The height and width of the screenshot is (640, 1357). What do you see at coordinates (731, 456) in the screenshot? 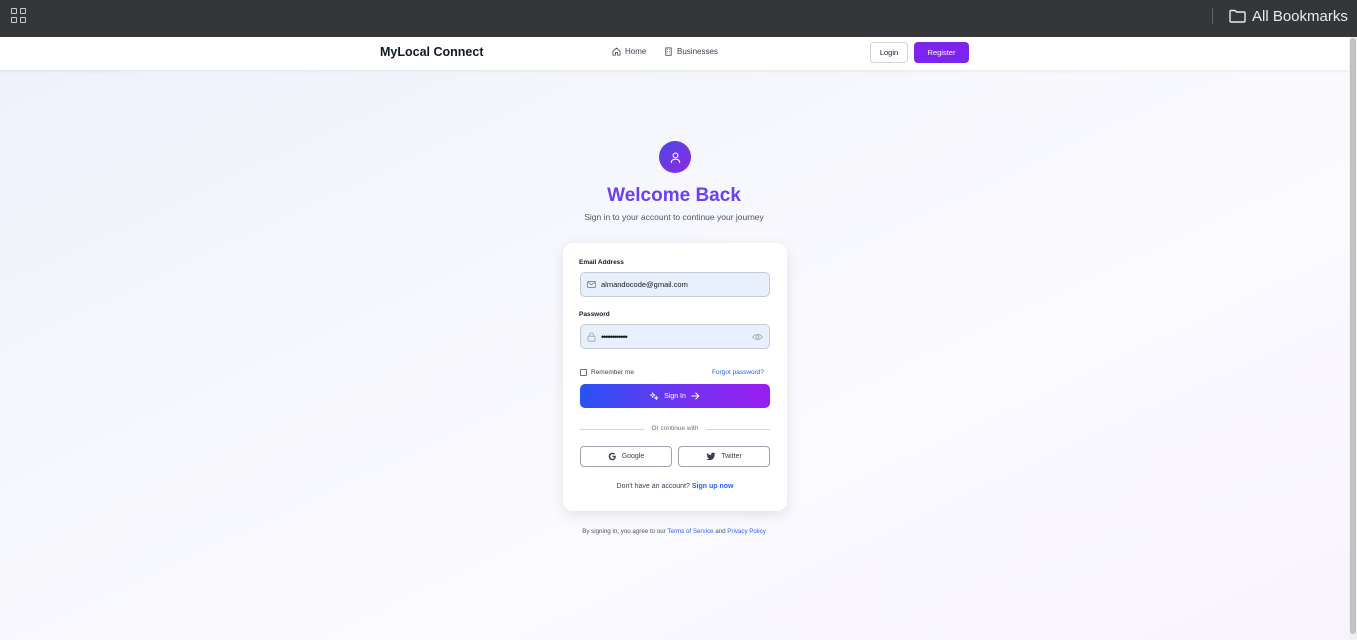
I see `twitter-label: Twitter` at bounding box center [731, 456].